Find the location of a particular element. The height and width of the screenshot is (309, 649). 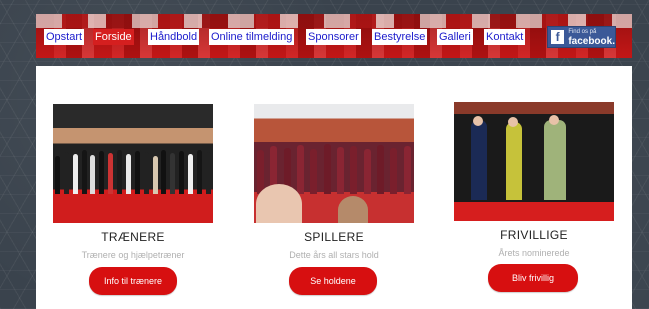

nav-item-handbold: Håndbold is located at coordinates (174, 37).